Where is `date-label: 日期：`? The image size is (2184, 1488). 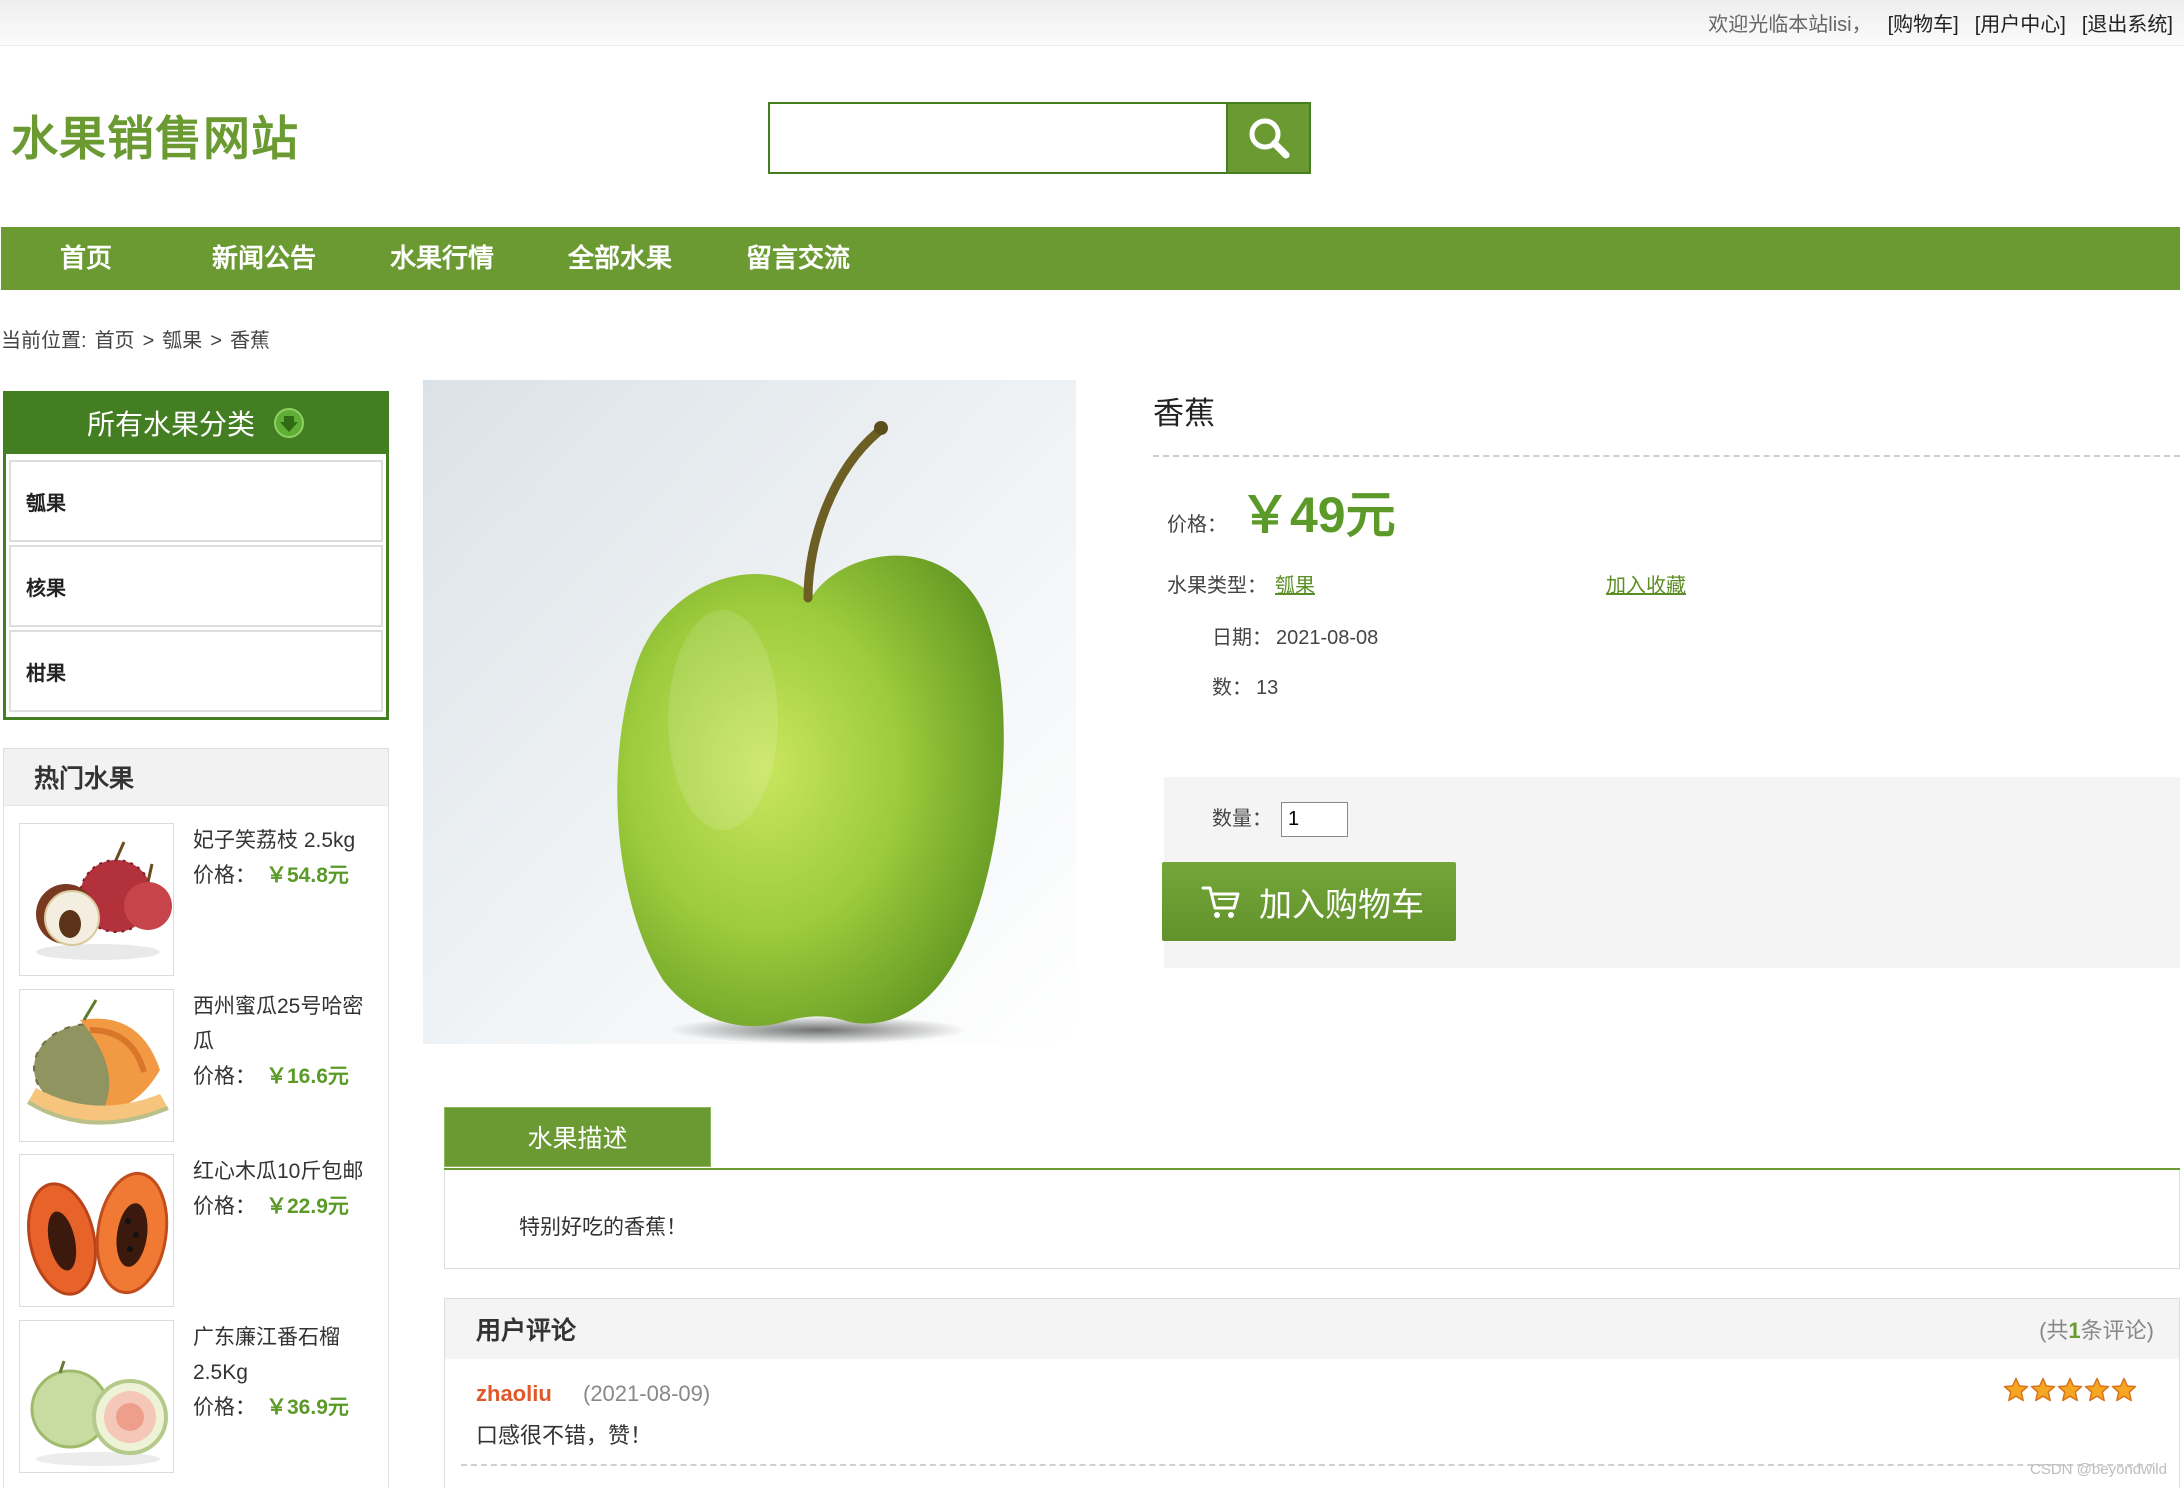 date-label: 日期： is located at coordinates (1242, 638).